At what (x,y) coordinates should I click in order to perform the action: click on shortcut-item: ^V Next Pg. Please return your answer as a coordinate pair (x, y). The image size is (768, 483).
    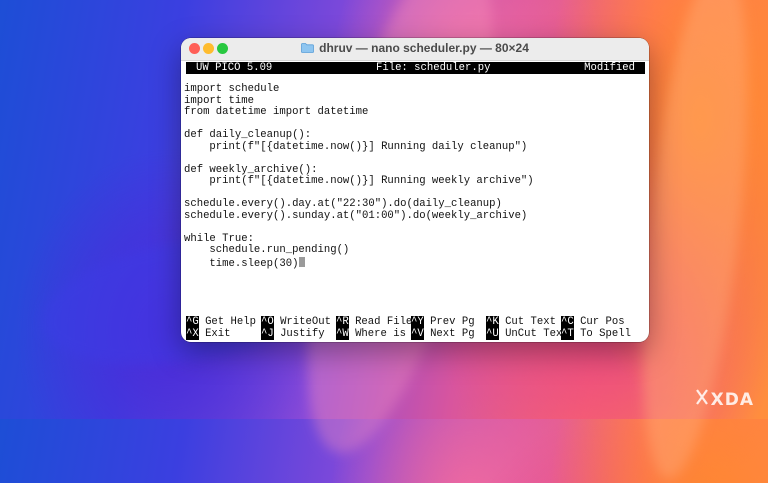
    Looking at the image, I should click on (443, 334).